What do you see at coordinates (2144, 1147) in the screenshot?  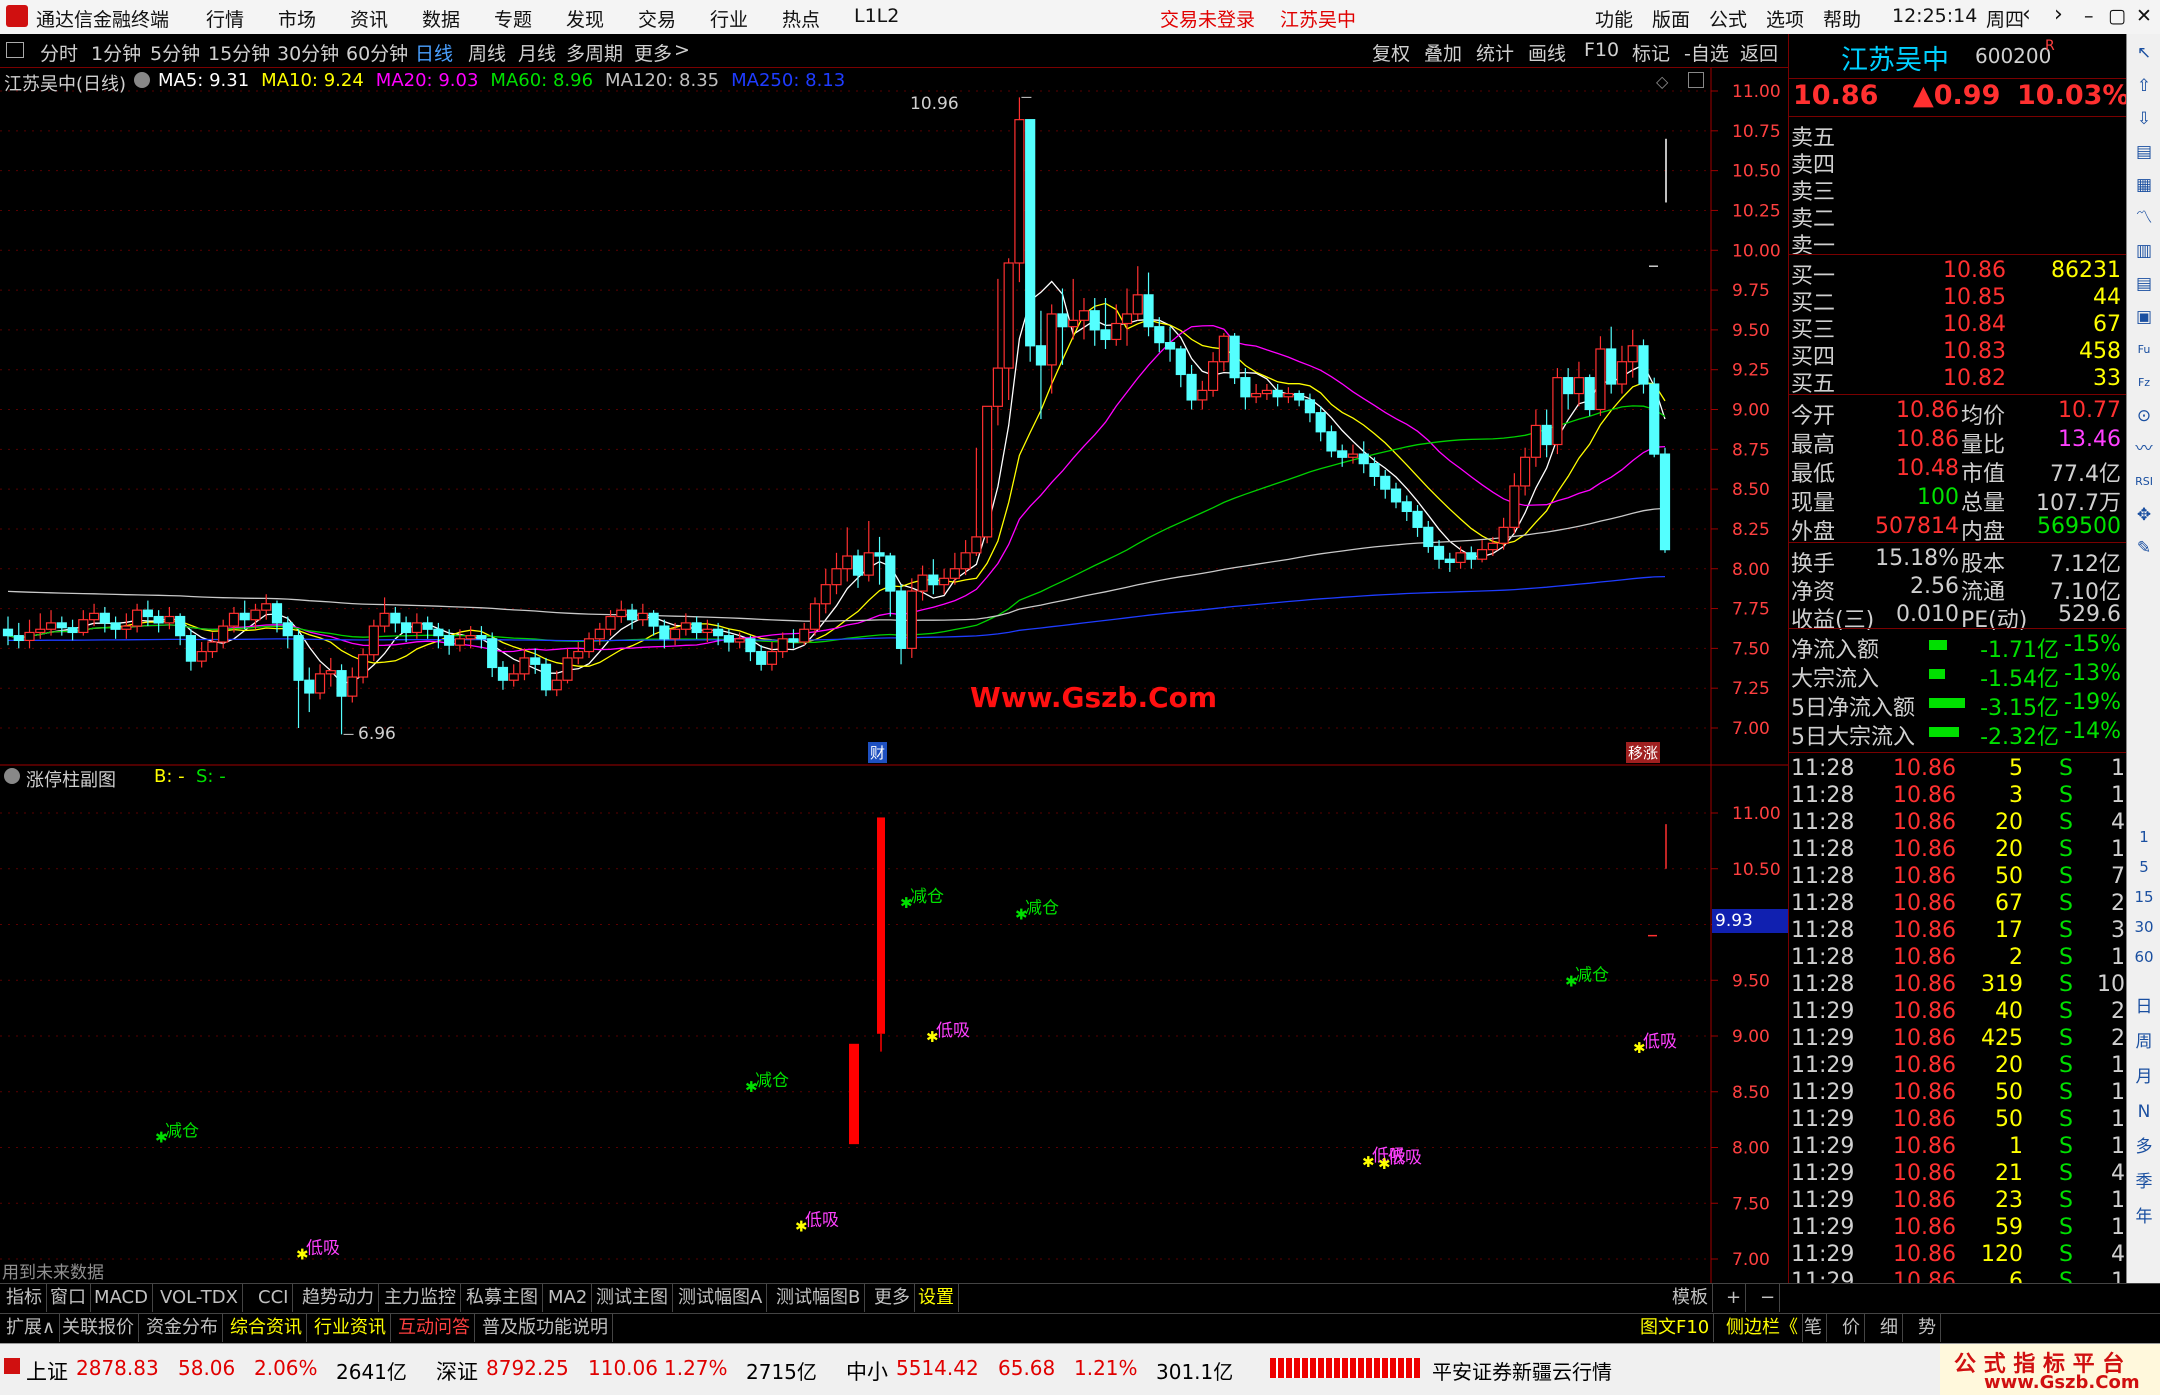 I see `sidebar-period-label: 多` at bounding box center [2144, 1147].